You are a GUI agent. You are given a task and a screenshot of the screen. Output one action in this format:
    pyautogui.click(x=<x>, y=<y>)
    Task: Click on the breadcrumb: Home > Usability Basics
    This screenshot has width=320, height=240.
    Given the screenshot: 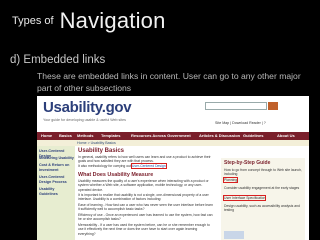 What is the action you would take?
    pyautogui.click(x=96, y=143)
    